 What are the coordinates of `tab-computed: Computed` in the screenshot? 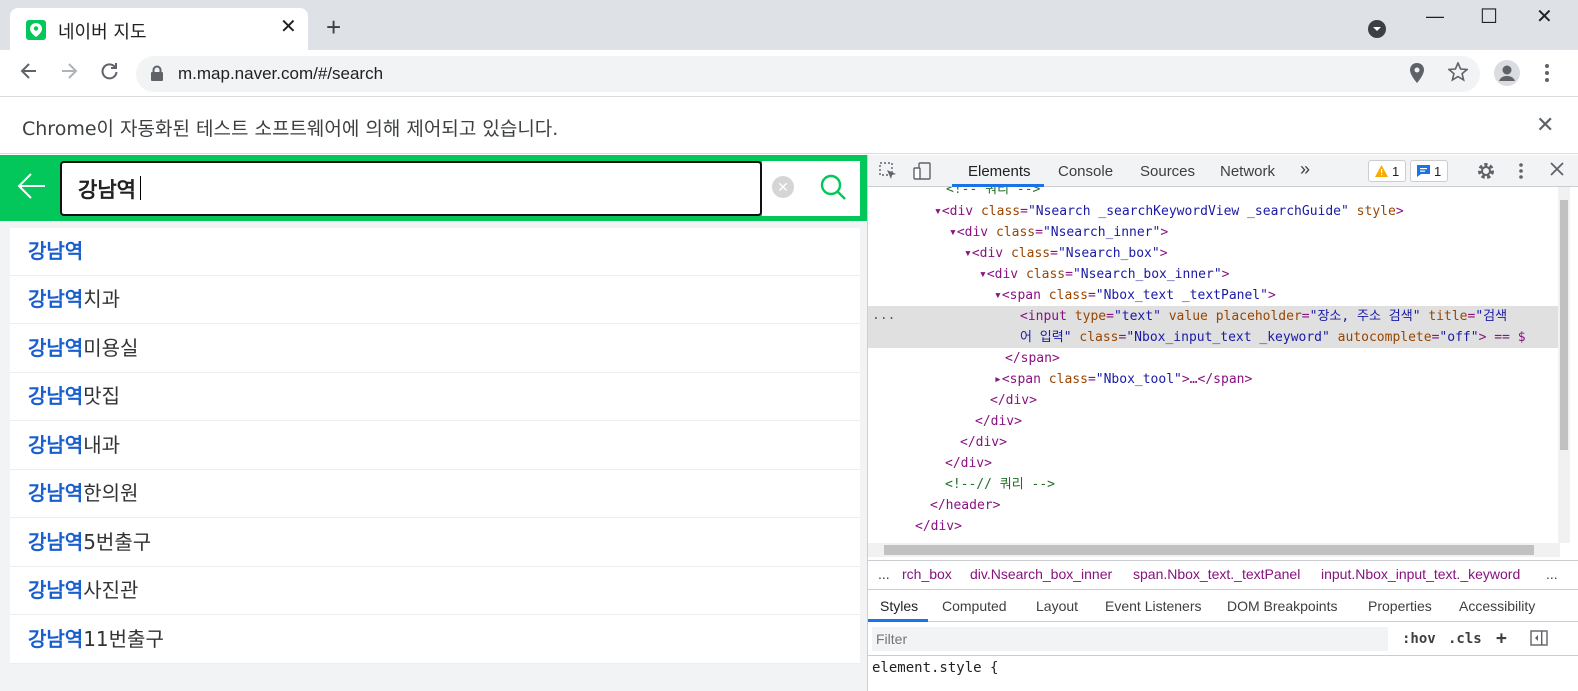 It's located at (974, 606).